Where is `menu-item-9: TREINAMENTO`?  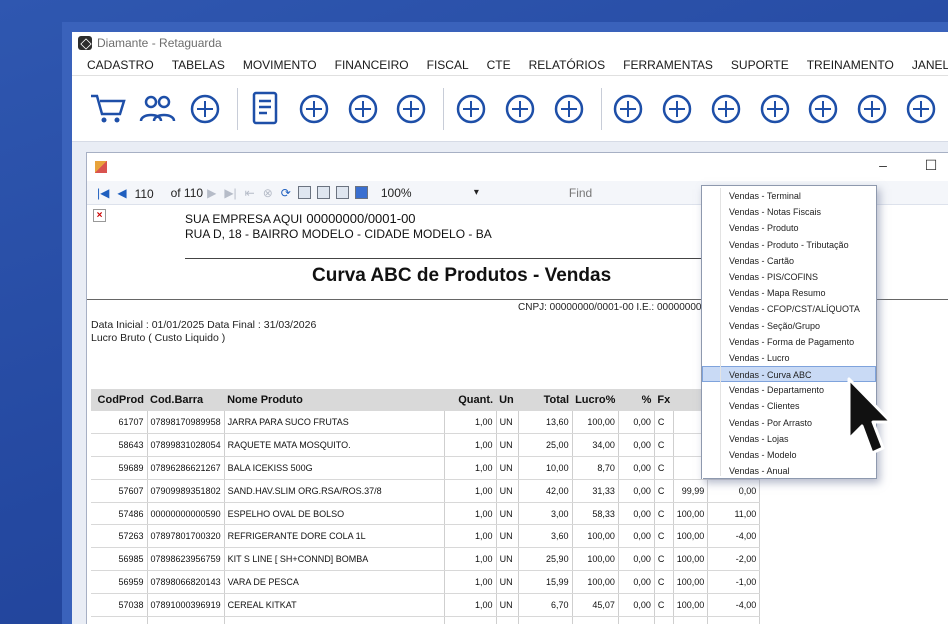
menu-item-9: TREINAMENTO is located at coordinates (850, 65).